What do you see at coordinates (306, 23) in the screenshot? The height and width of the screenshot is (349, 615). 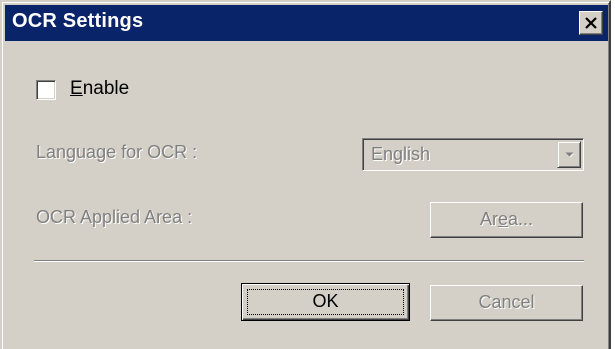 I see `title-bar: OCR Settings` at bounding box center [306, 23].